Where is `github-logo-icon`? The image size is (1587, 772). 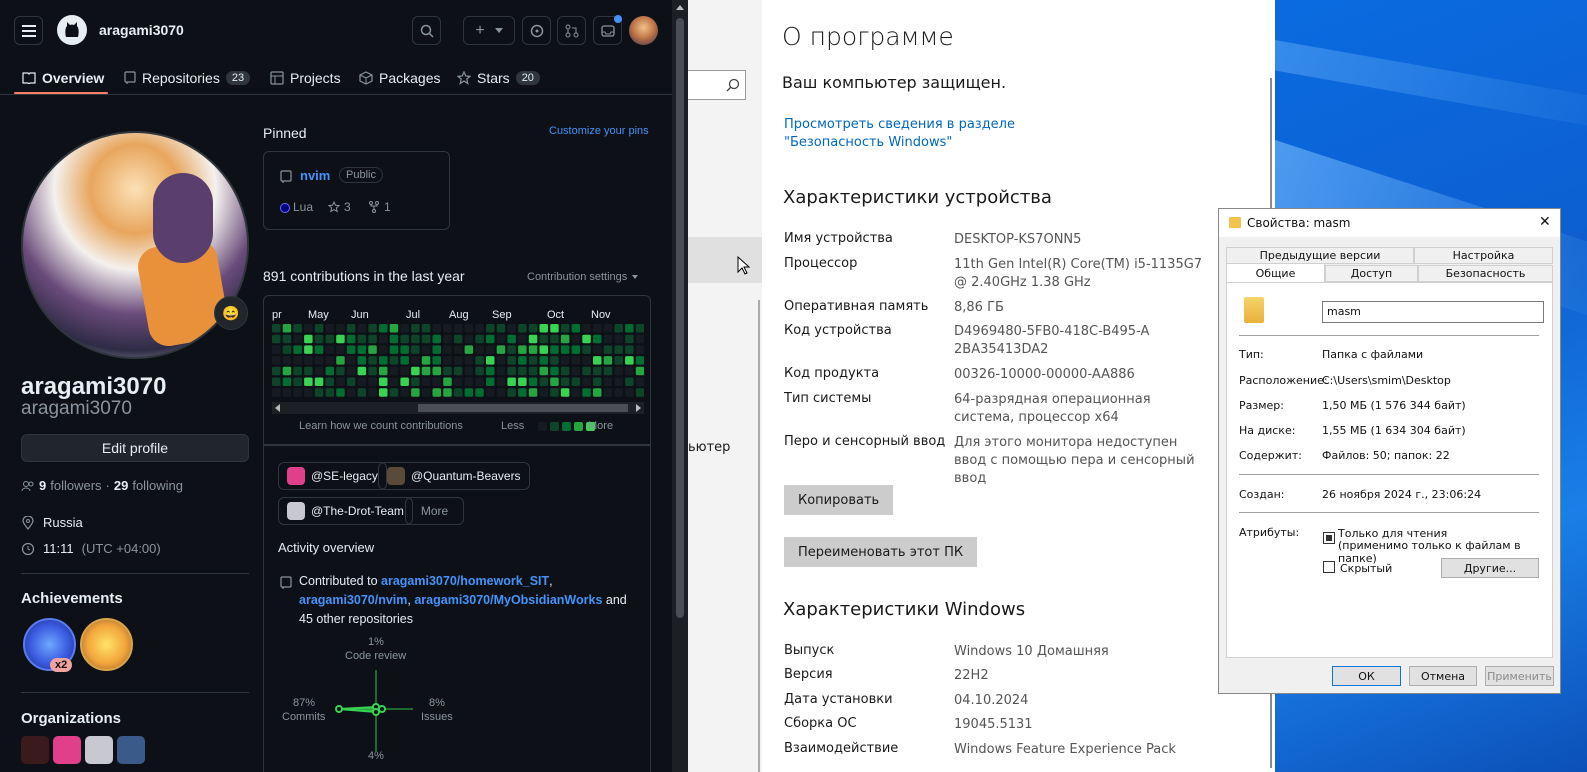 github-logo-icon is located at coordinates (72, 30).